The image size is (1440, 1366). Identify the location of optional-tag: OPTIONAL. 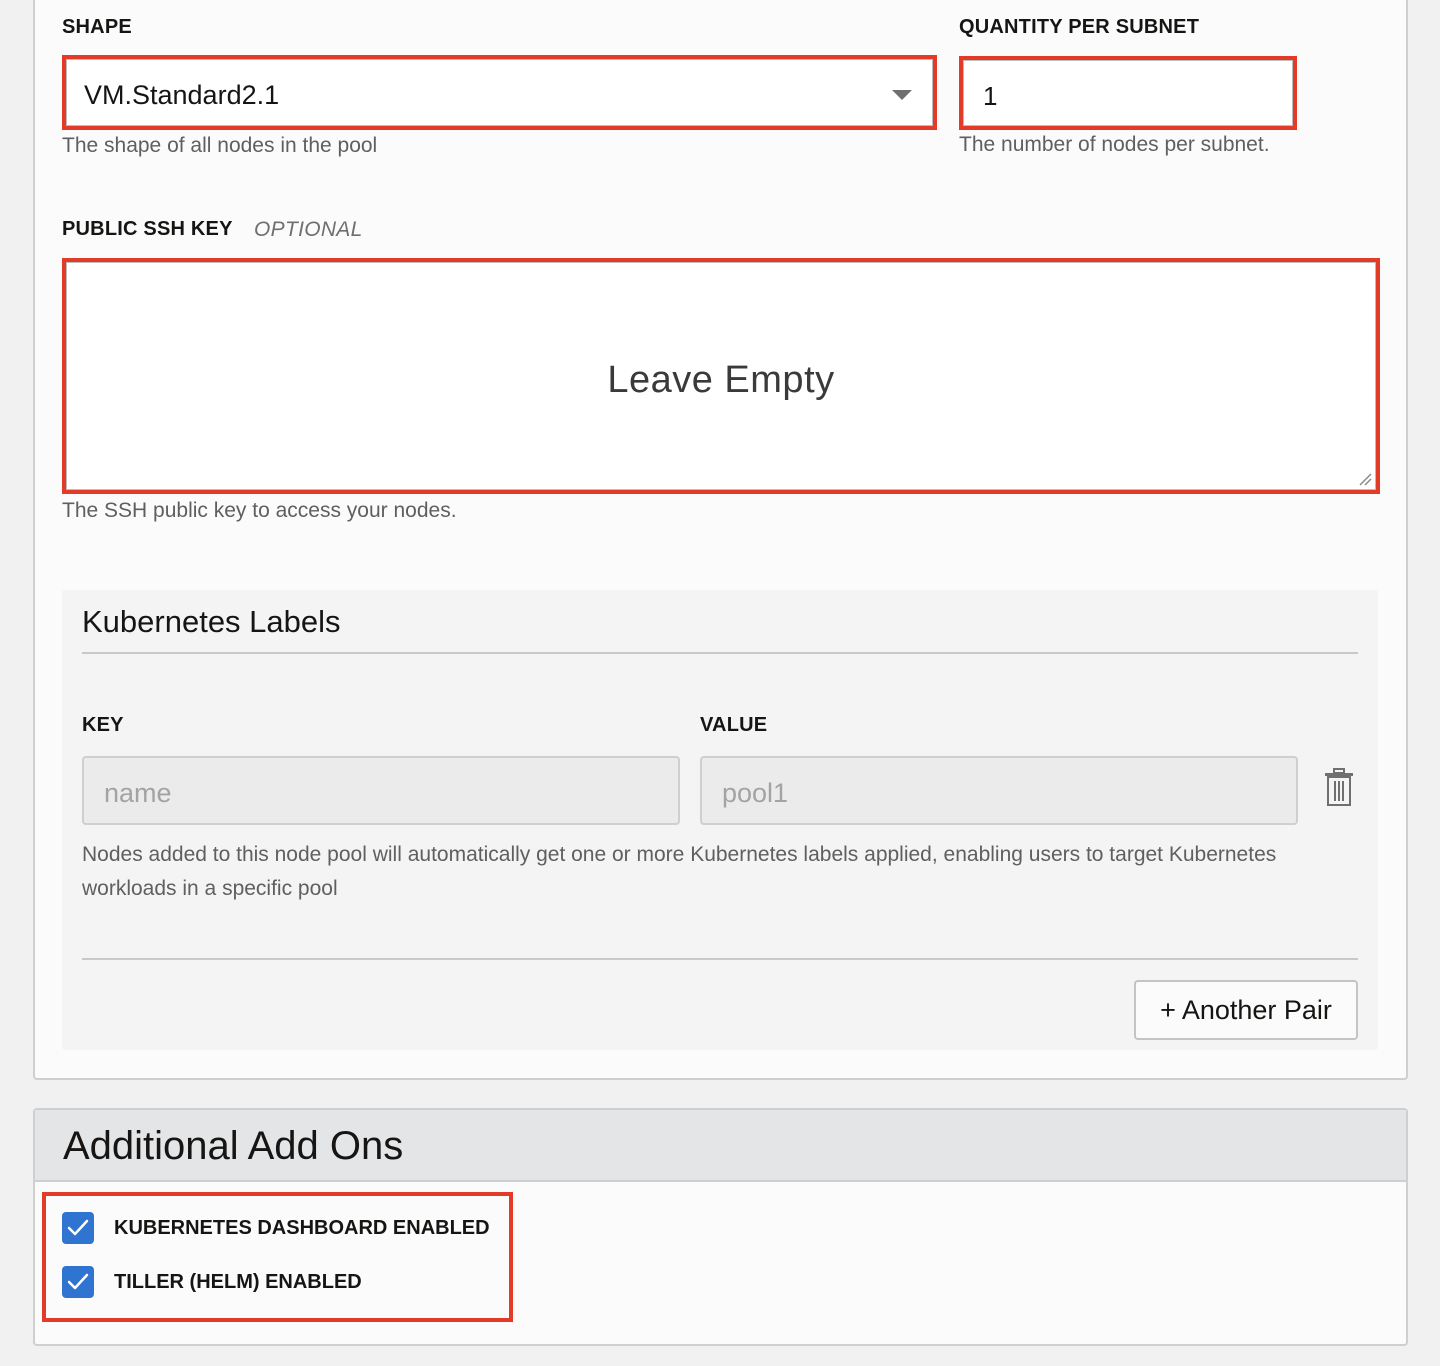
(308, 229).